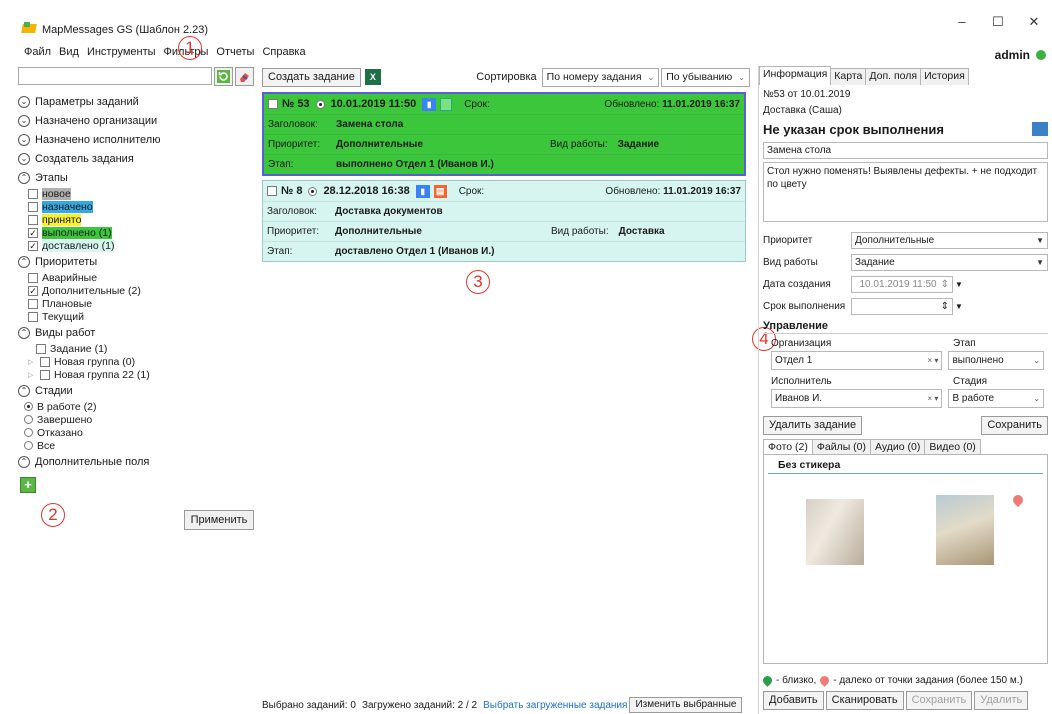  What do you see at coordinates (138, 277) in the screenshot?
I see `priority-item: Аварийные` at bounding box center [138, 277].